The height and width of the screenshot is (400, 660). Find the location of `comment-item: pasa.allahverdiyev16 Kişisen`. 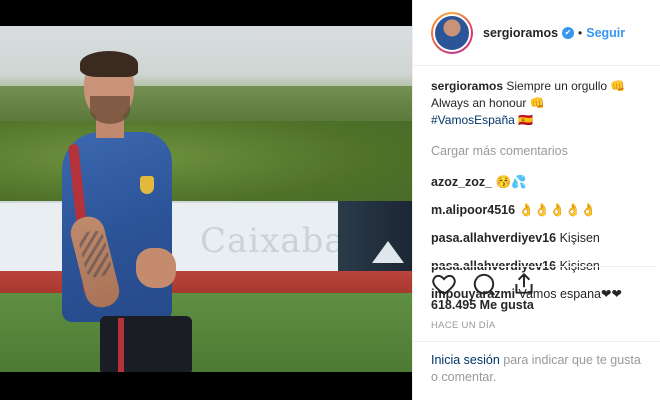

comment-item: pasa.allahverdiyev16 Kişisen is located at coordinates (544, 238).